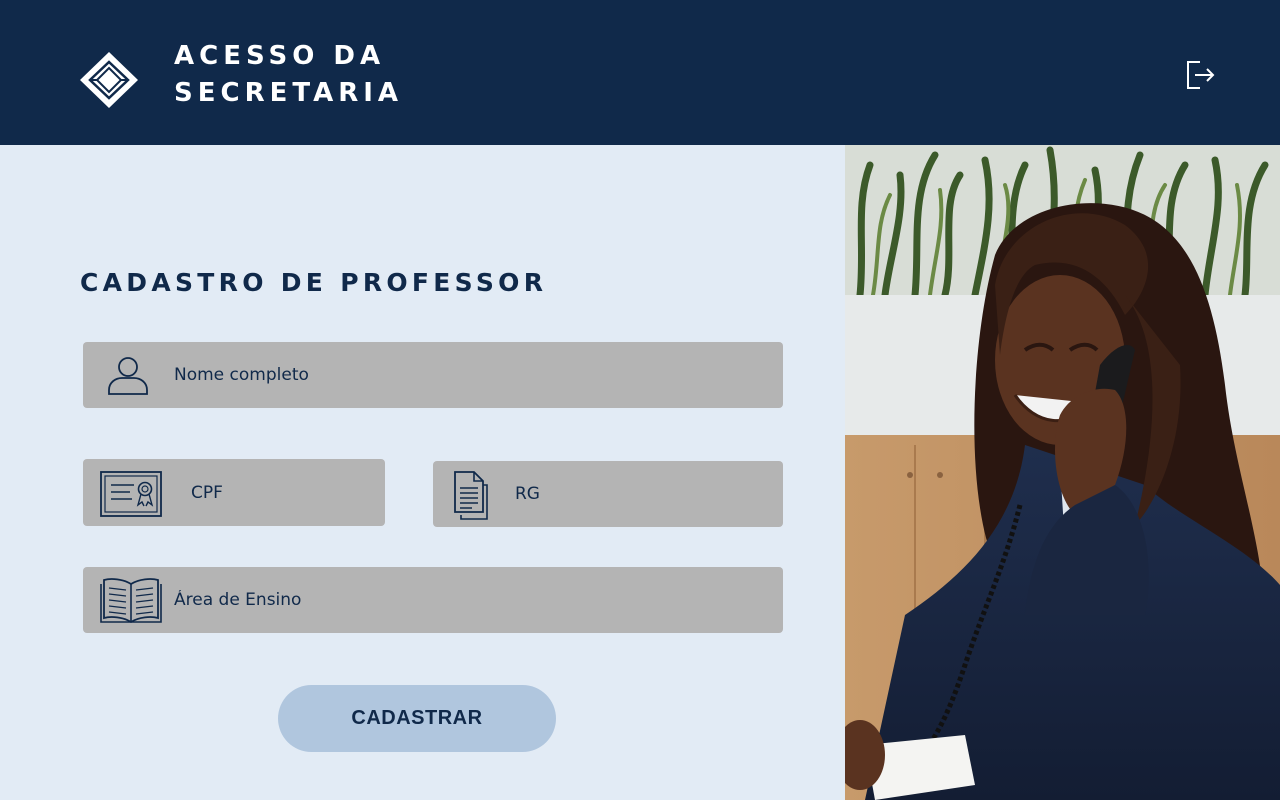  What do you see at coordinates (283, 492) in the screenshot?
I see `cpf-input` at bounding box center [283, 492].